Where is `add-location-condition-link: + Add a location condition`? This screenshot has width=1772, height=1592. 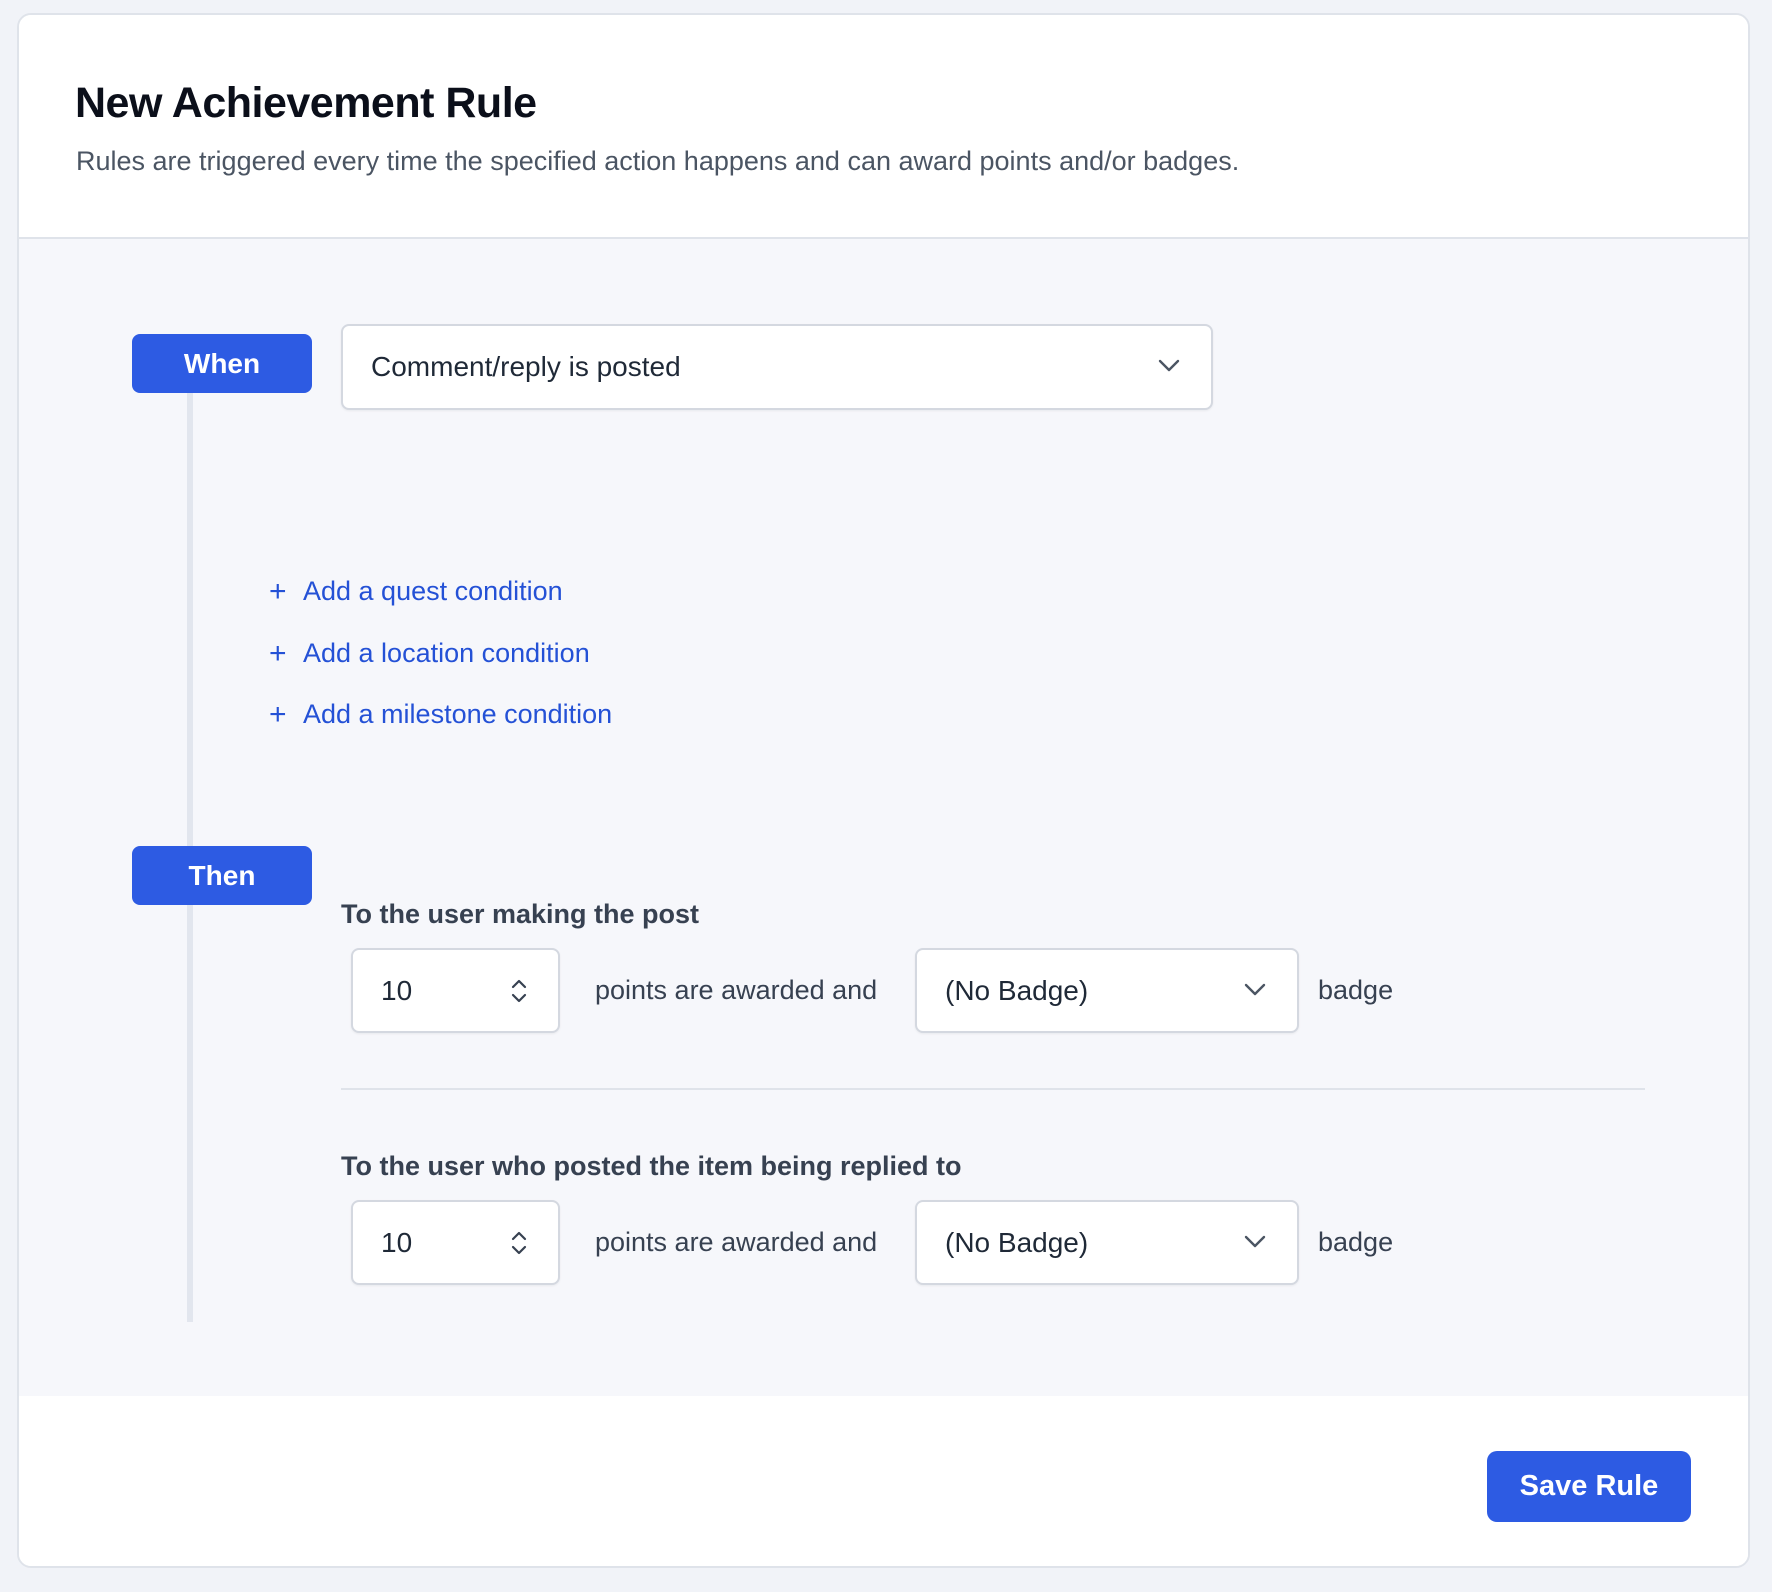
add-location-condition-link: + Add a location condition is located at coordinates (429, 653).